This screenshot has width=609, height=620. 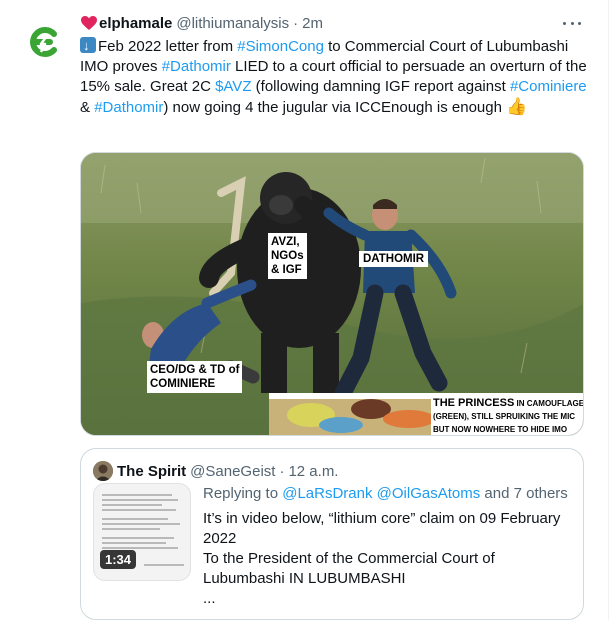 What do you see at coordinates (474, 403) in the screenshot?
I see `label-big: THE PRINCESS` at bounding box center [474, 403].